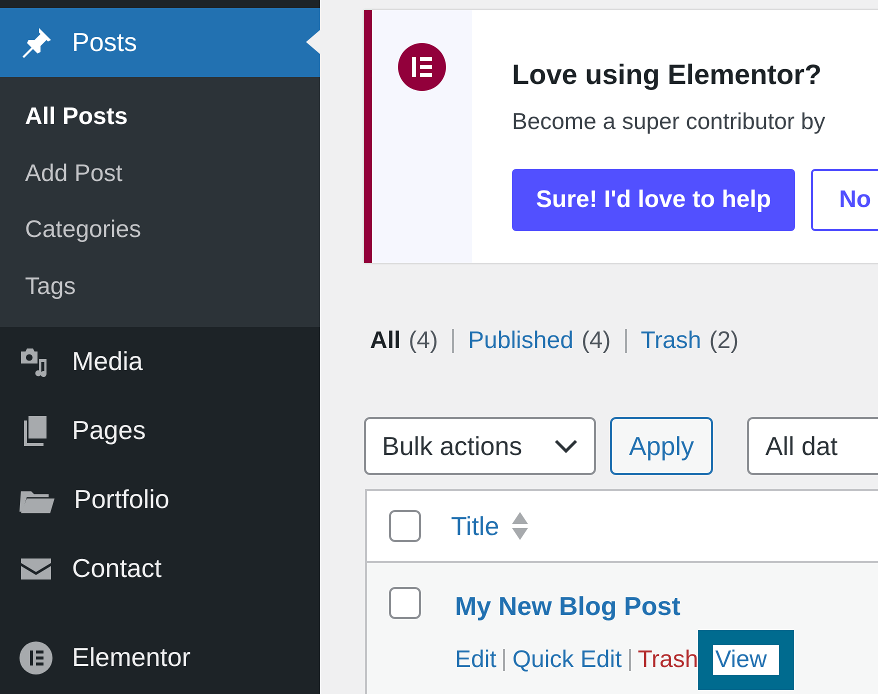 The width and height of the screenshot is (878, 694). Describe the element at coordinates (624, 606) in the screenshot. I see `post-title-link: My New Blog Post` at that location.